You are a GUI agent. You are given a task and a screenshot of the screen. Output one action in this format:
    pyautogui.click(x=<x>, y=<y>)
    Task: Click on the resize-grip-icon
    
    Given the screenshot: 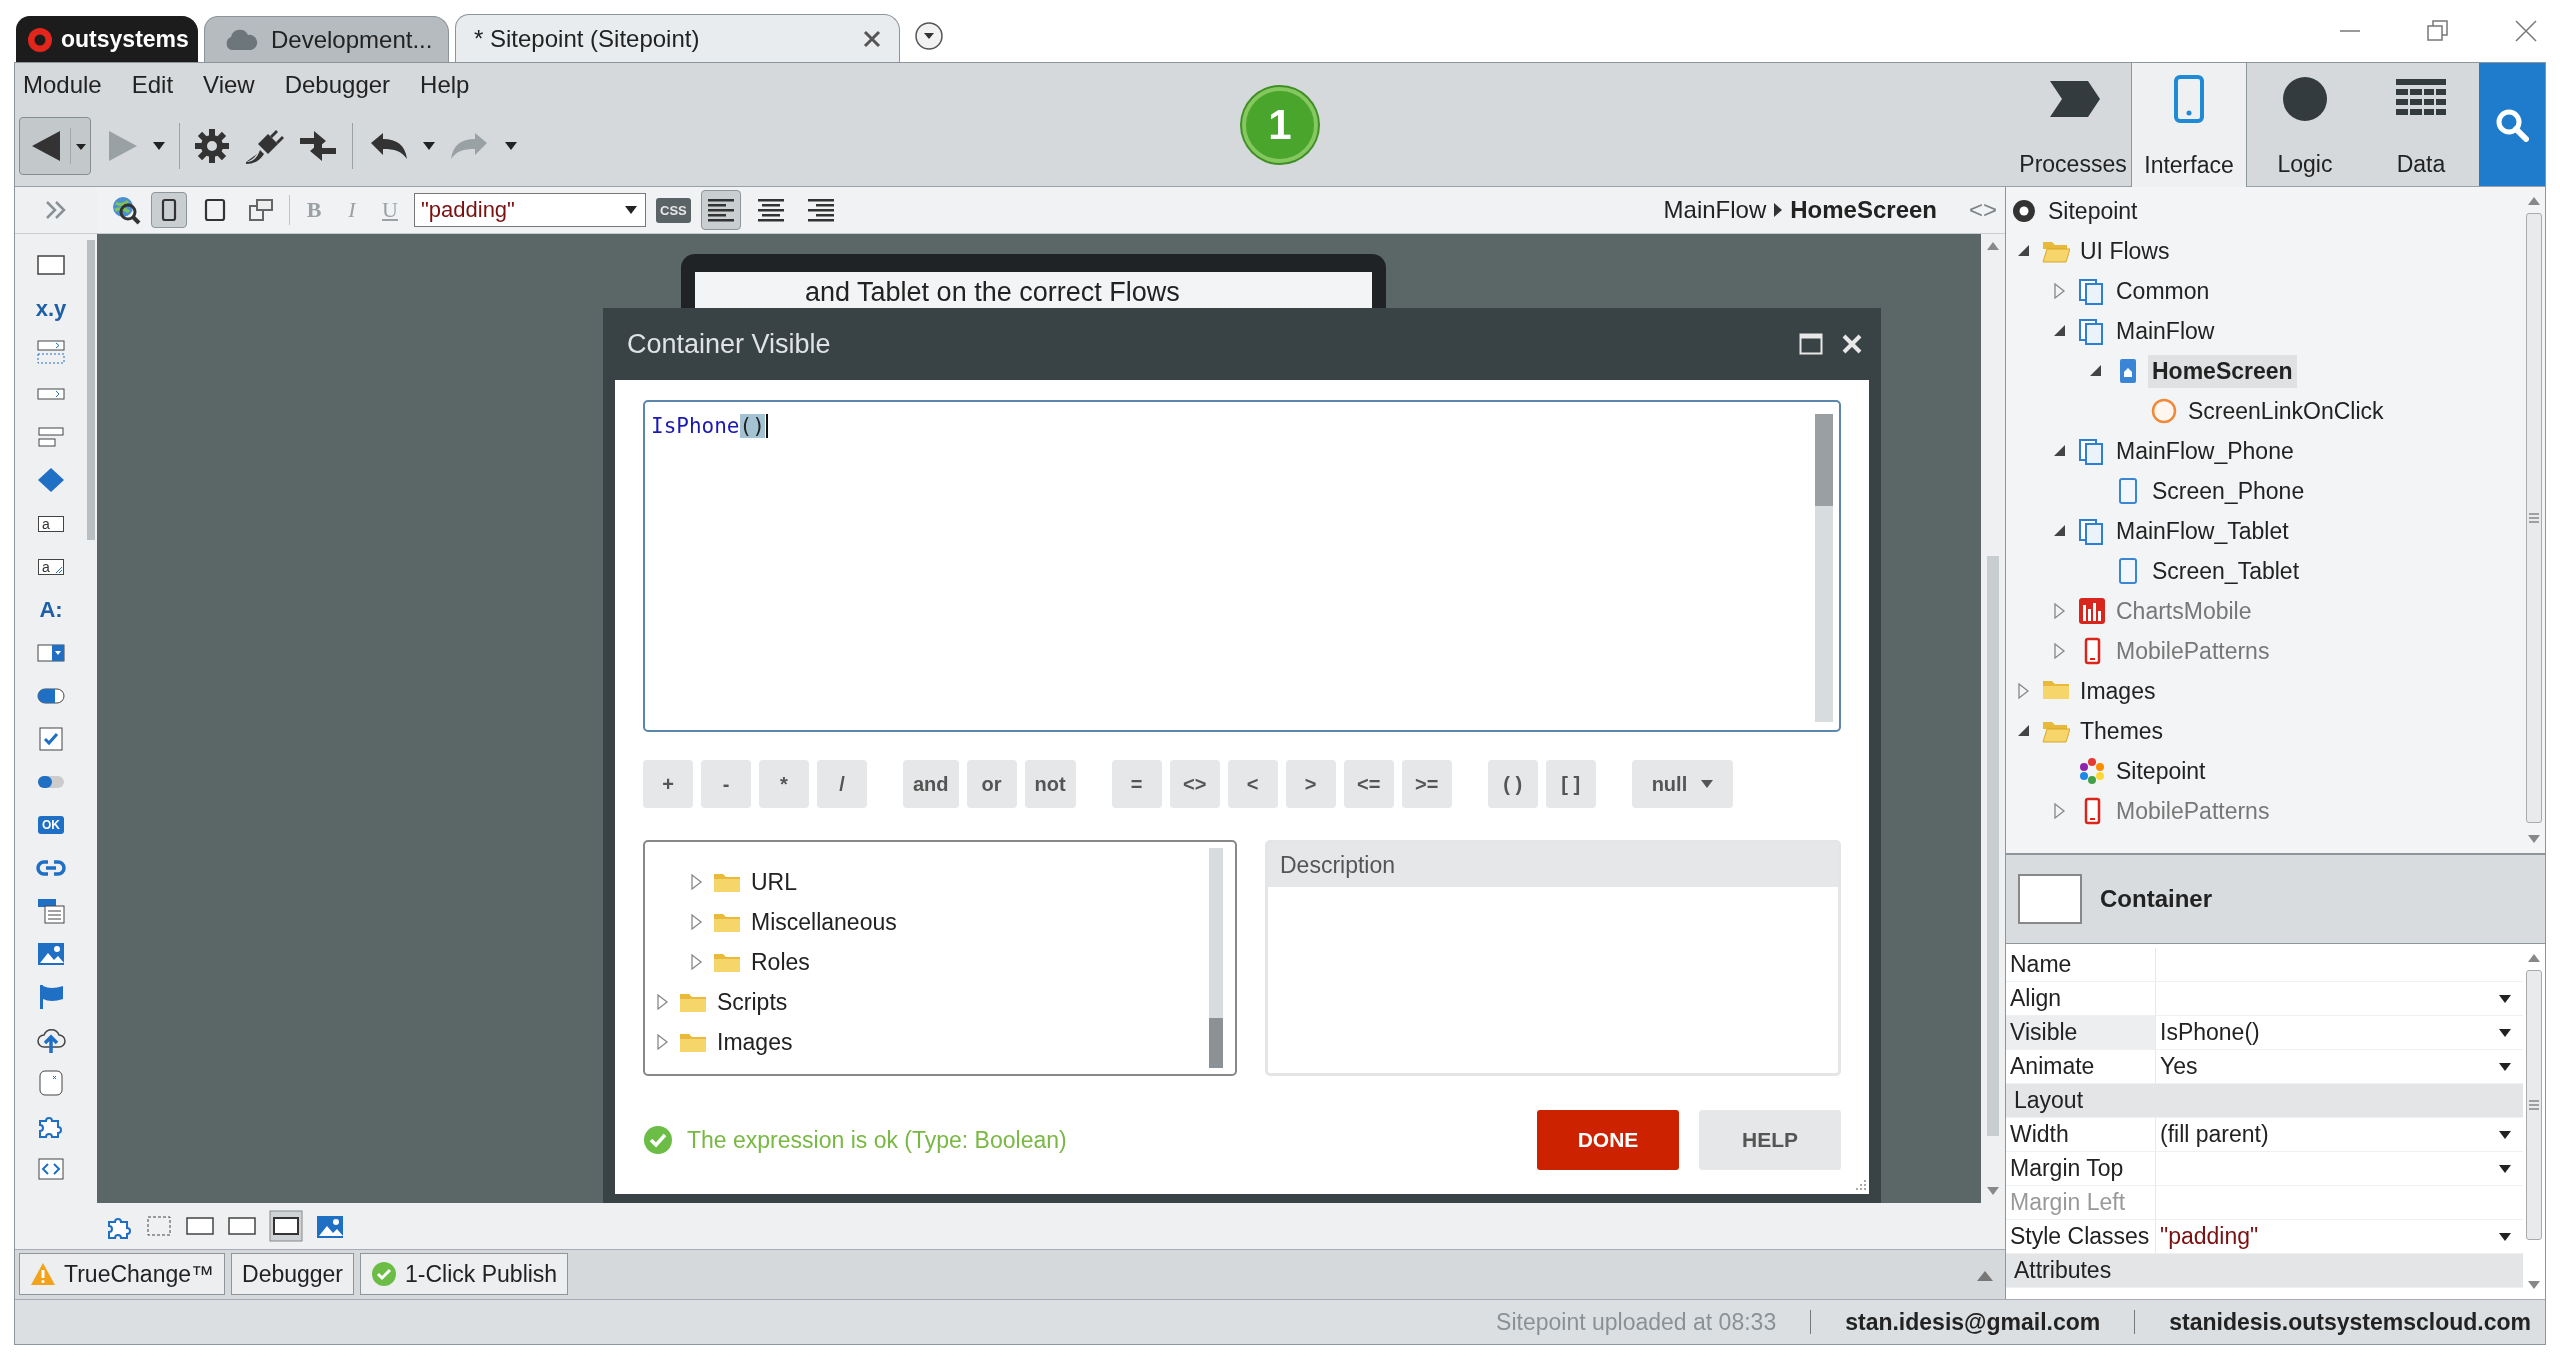 What is the action you would take?
    pyautogui.click(x=1860, y=1185)
    